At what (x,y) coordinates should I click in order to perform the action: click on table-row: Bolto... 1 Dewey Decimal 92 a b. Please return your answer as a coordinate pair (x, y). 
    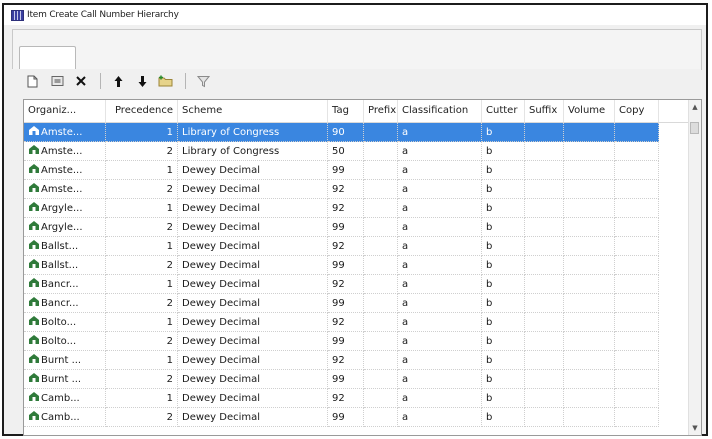
    Looking at the image, I should click on (356, 322).